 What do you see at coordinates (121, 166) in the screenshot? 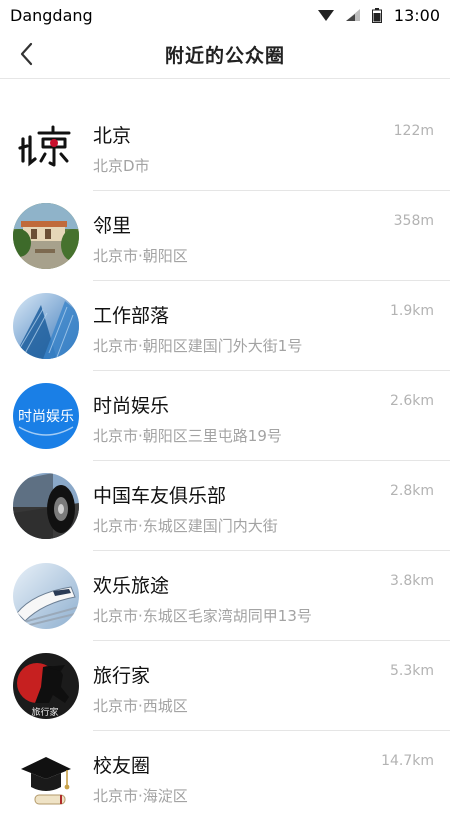
I see `item-address: 北京D市` at bounding box center [121, 166].